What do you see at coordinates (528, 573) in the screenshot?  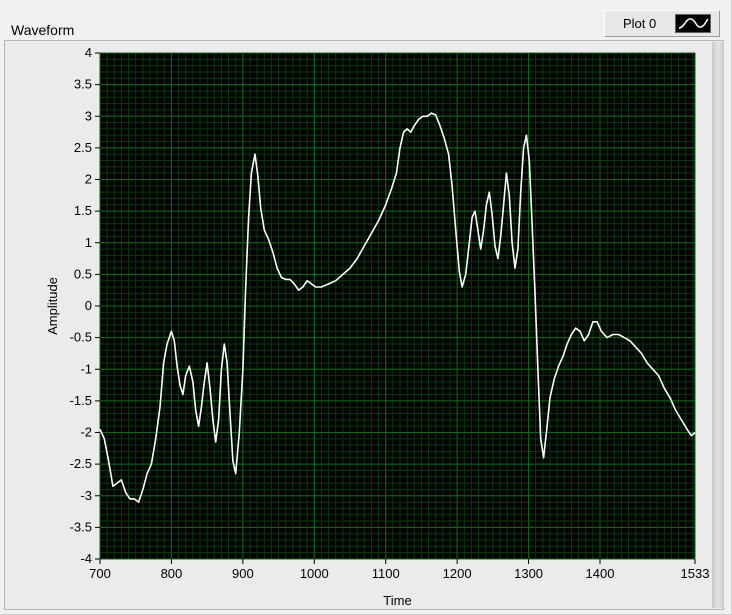 I see `x-tick-label: 1300` at bounding box center [528, 573].